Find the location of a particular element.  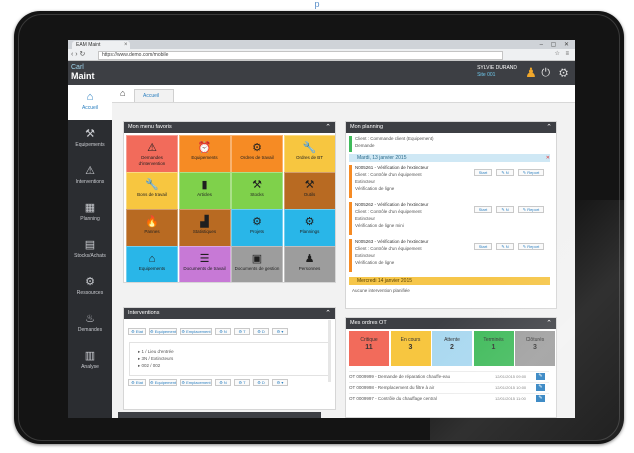

planning-date: Mercredi 14 janvier 2015 is located at coordinates (385, 281).